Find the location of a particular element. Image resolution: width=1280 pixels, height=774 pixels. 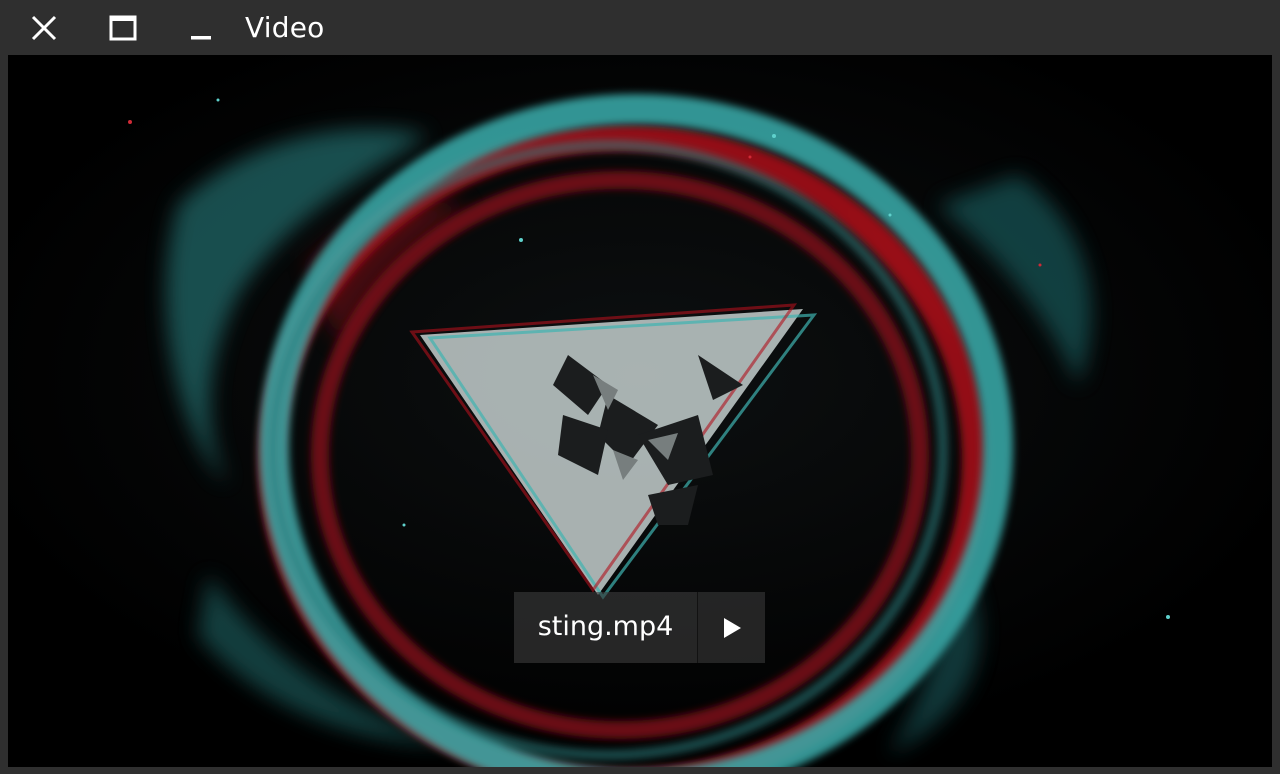

player-controls: sting.mp4 is located at coordinates (639, 627).